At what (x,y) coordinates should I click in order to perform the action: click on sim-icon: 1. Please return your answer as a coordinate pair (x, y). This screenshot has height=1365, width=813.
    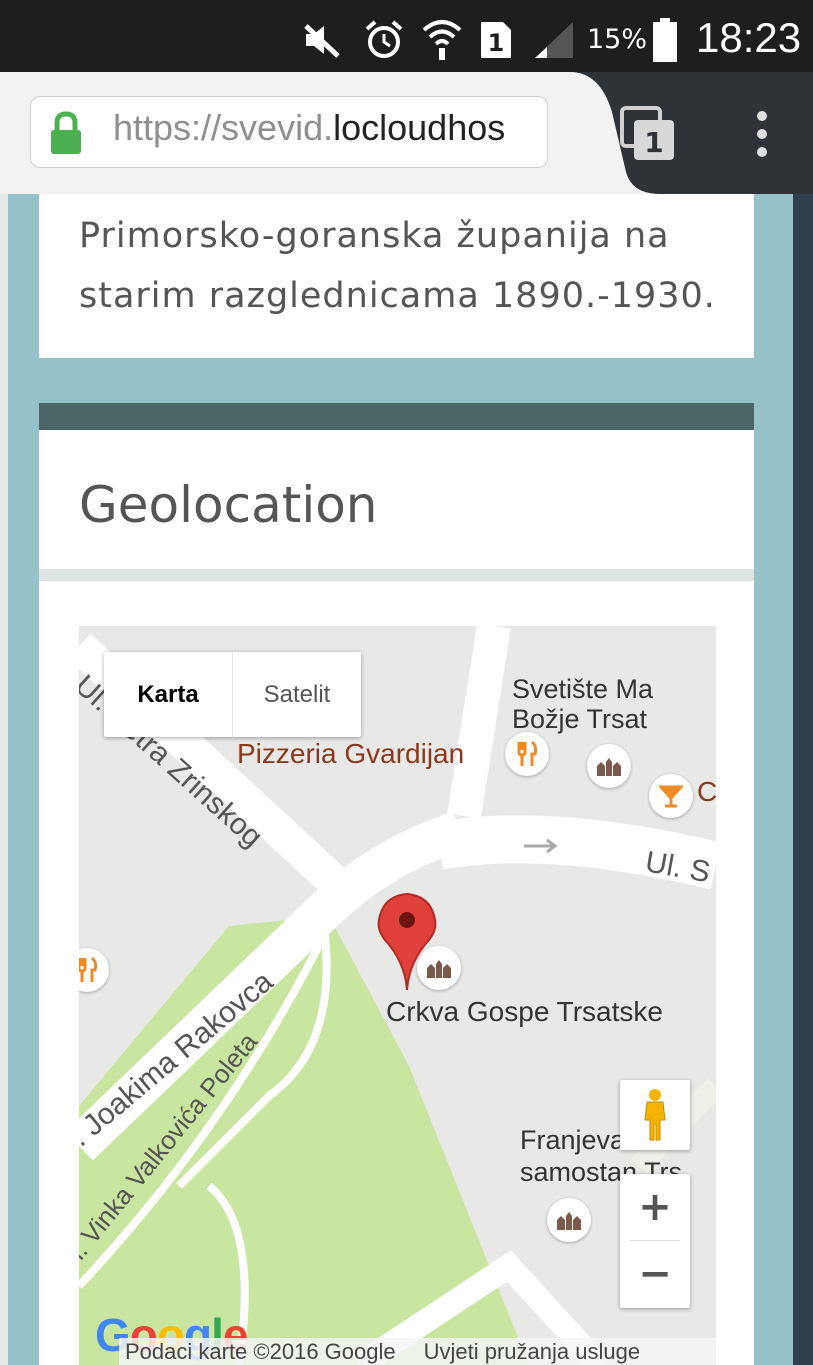
    Looking at the image, I should click on (496, 40).